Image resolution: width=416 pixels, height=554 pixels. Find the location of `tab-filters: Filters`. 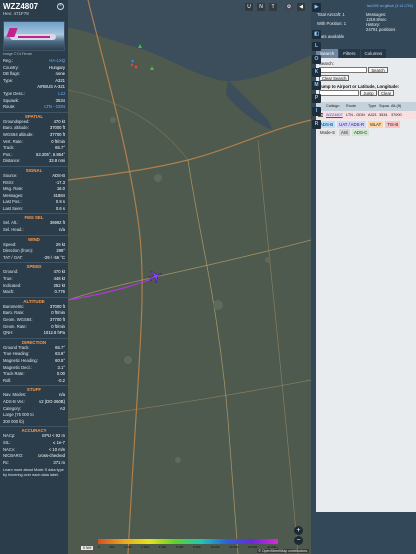

tab-filters: Filters is located at coordinates (349, 53).